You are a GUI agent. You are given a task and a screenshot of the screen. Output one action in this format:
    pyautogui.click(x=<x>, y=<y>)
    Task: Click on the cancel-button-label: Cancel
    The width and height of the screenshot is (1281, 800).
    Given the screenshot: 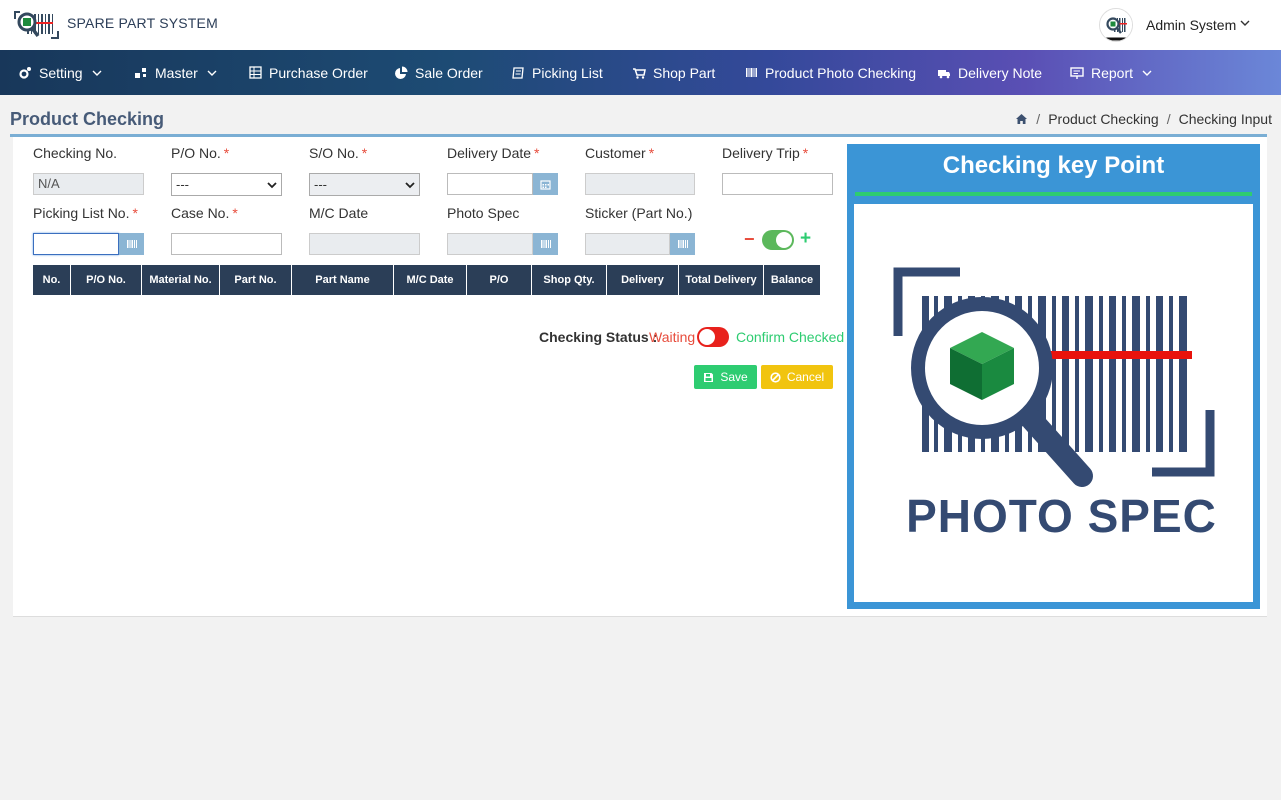 What is the action you would take?
    pyautogui.click(x=805, y=377)
    